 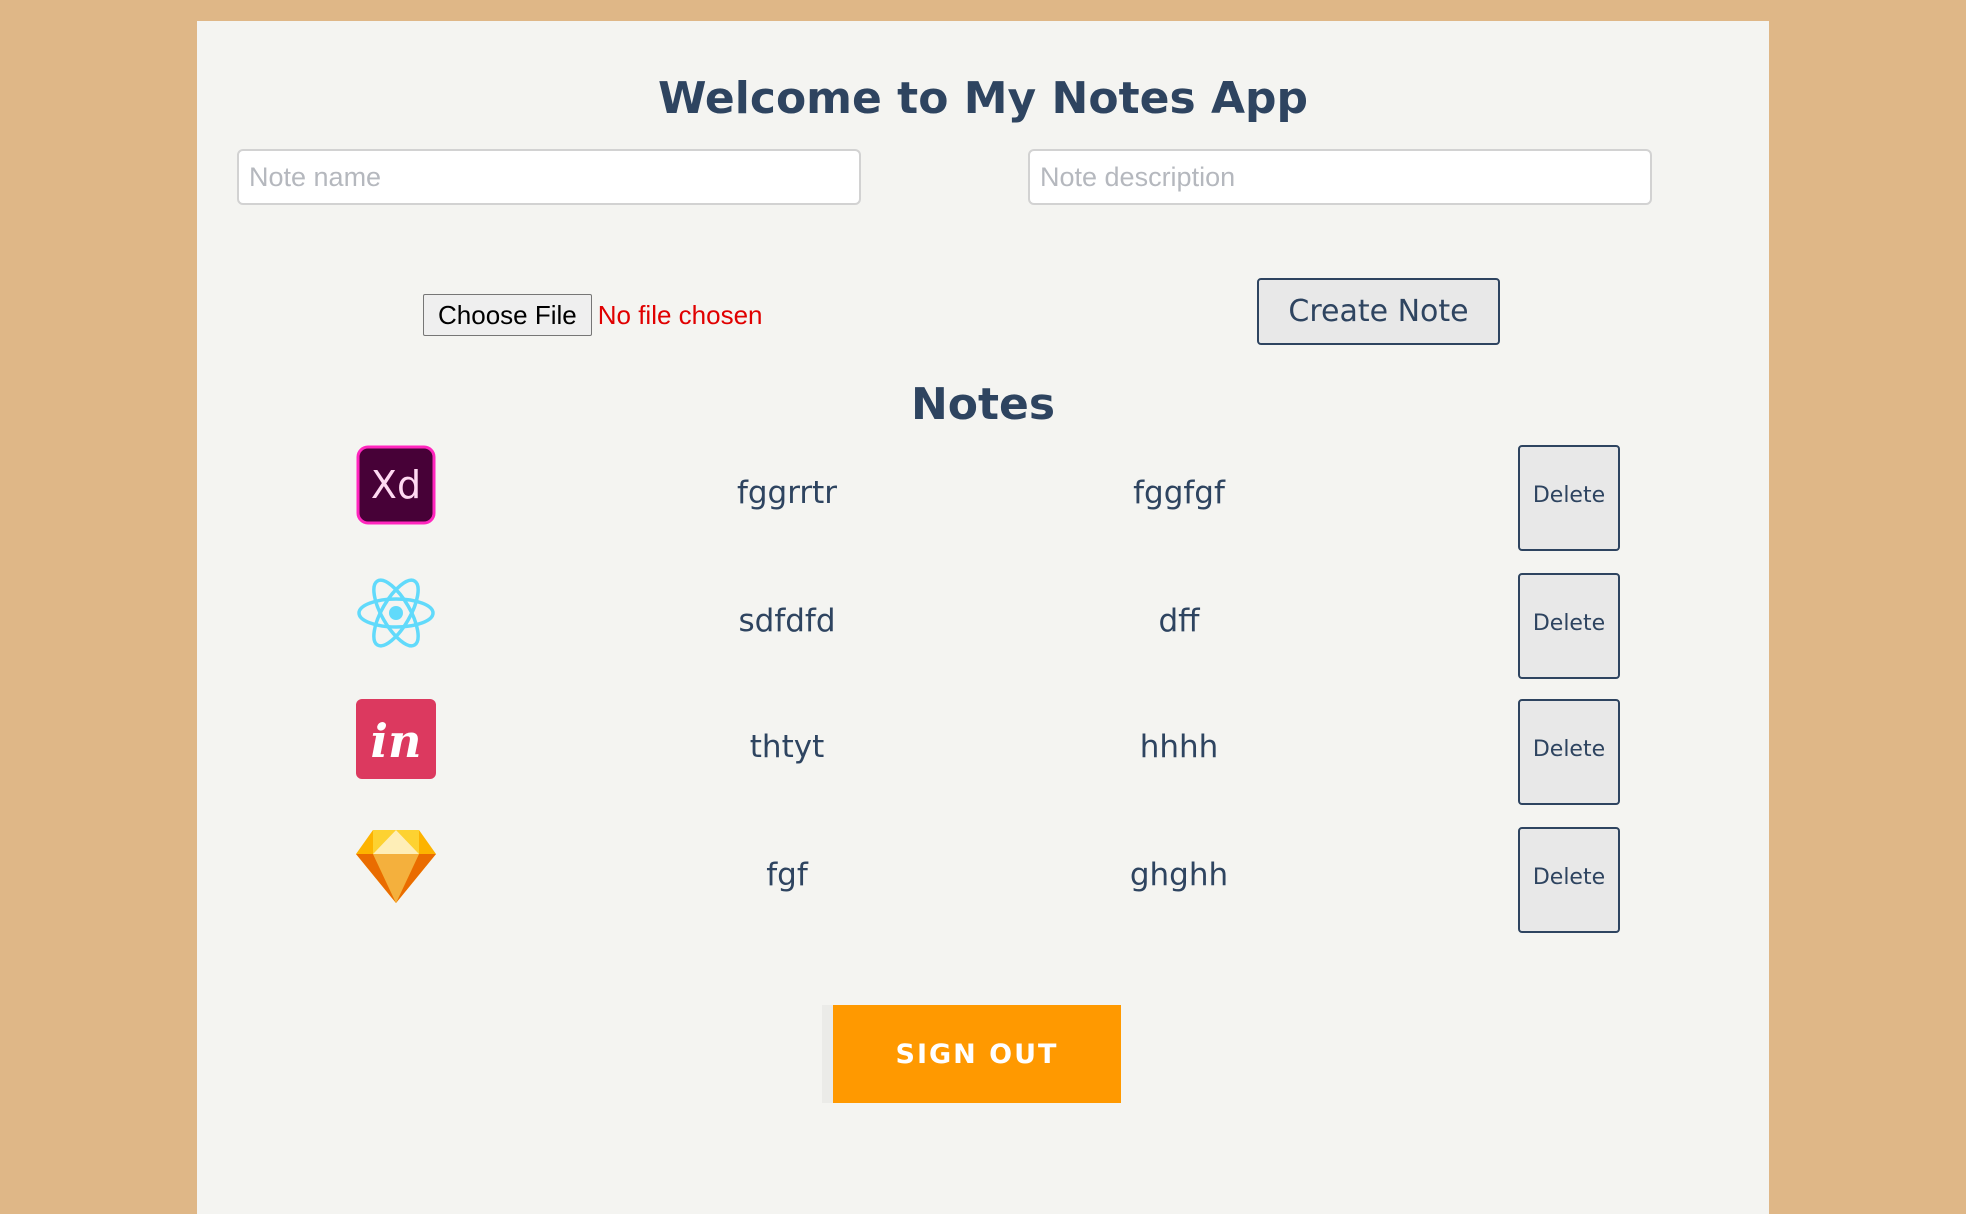 I want to click on sign-out-button: SIGN OUT, so click(x=977, y=1054).